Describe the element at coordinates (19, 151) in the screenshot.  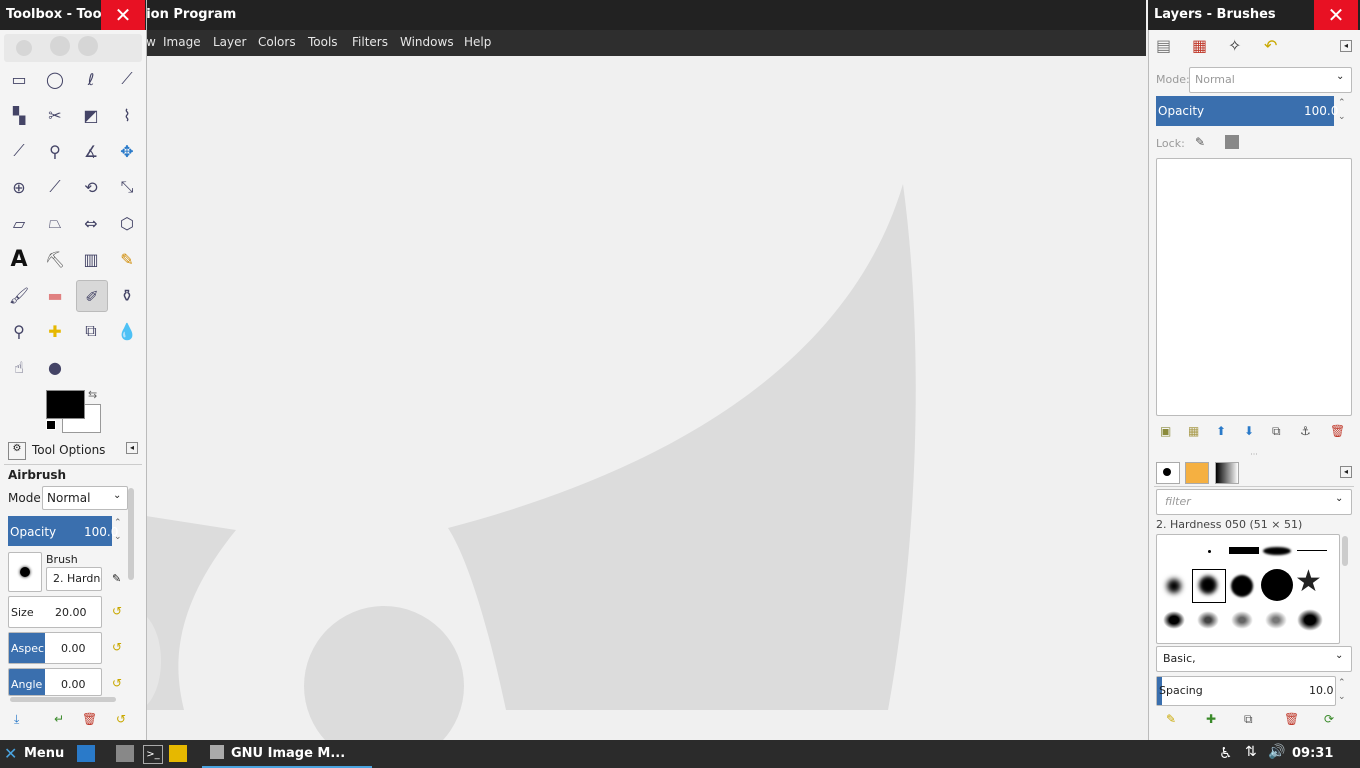
I see `color-picker-icon: ⟋` at that location.